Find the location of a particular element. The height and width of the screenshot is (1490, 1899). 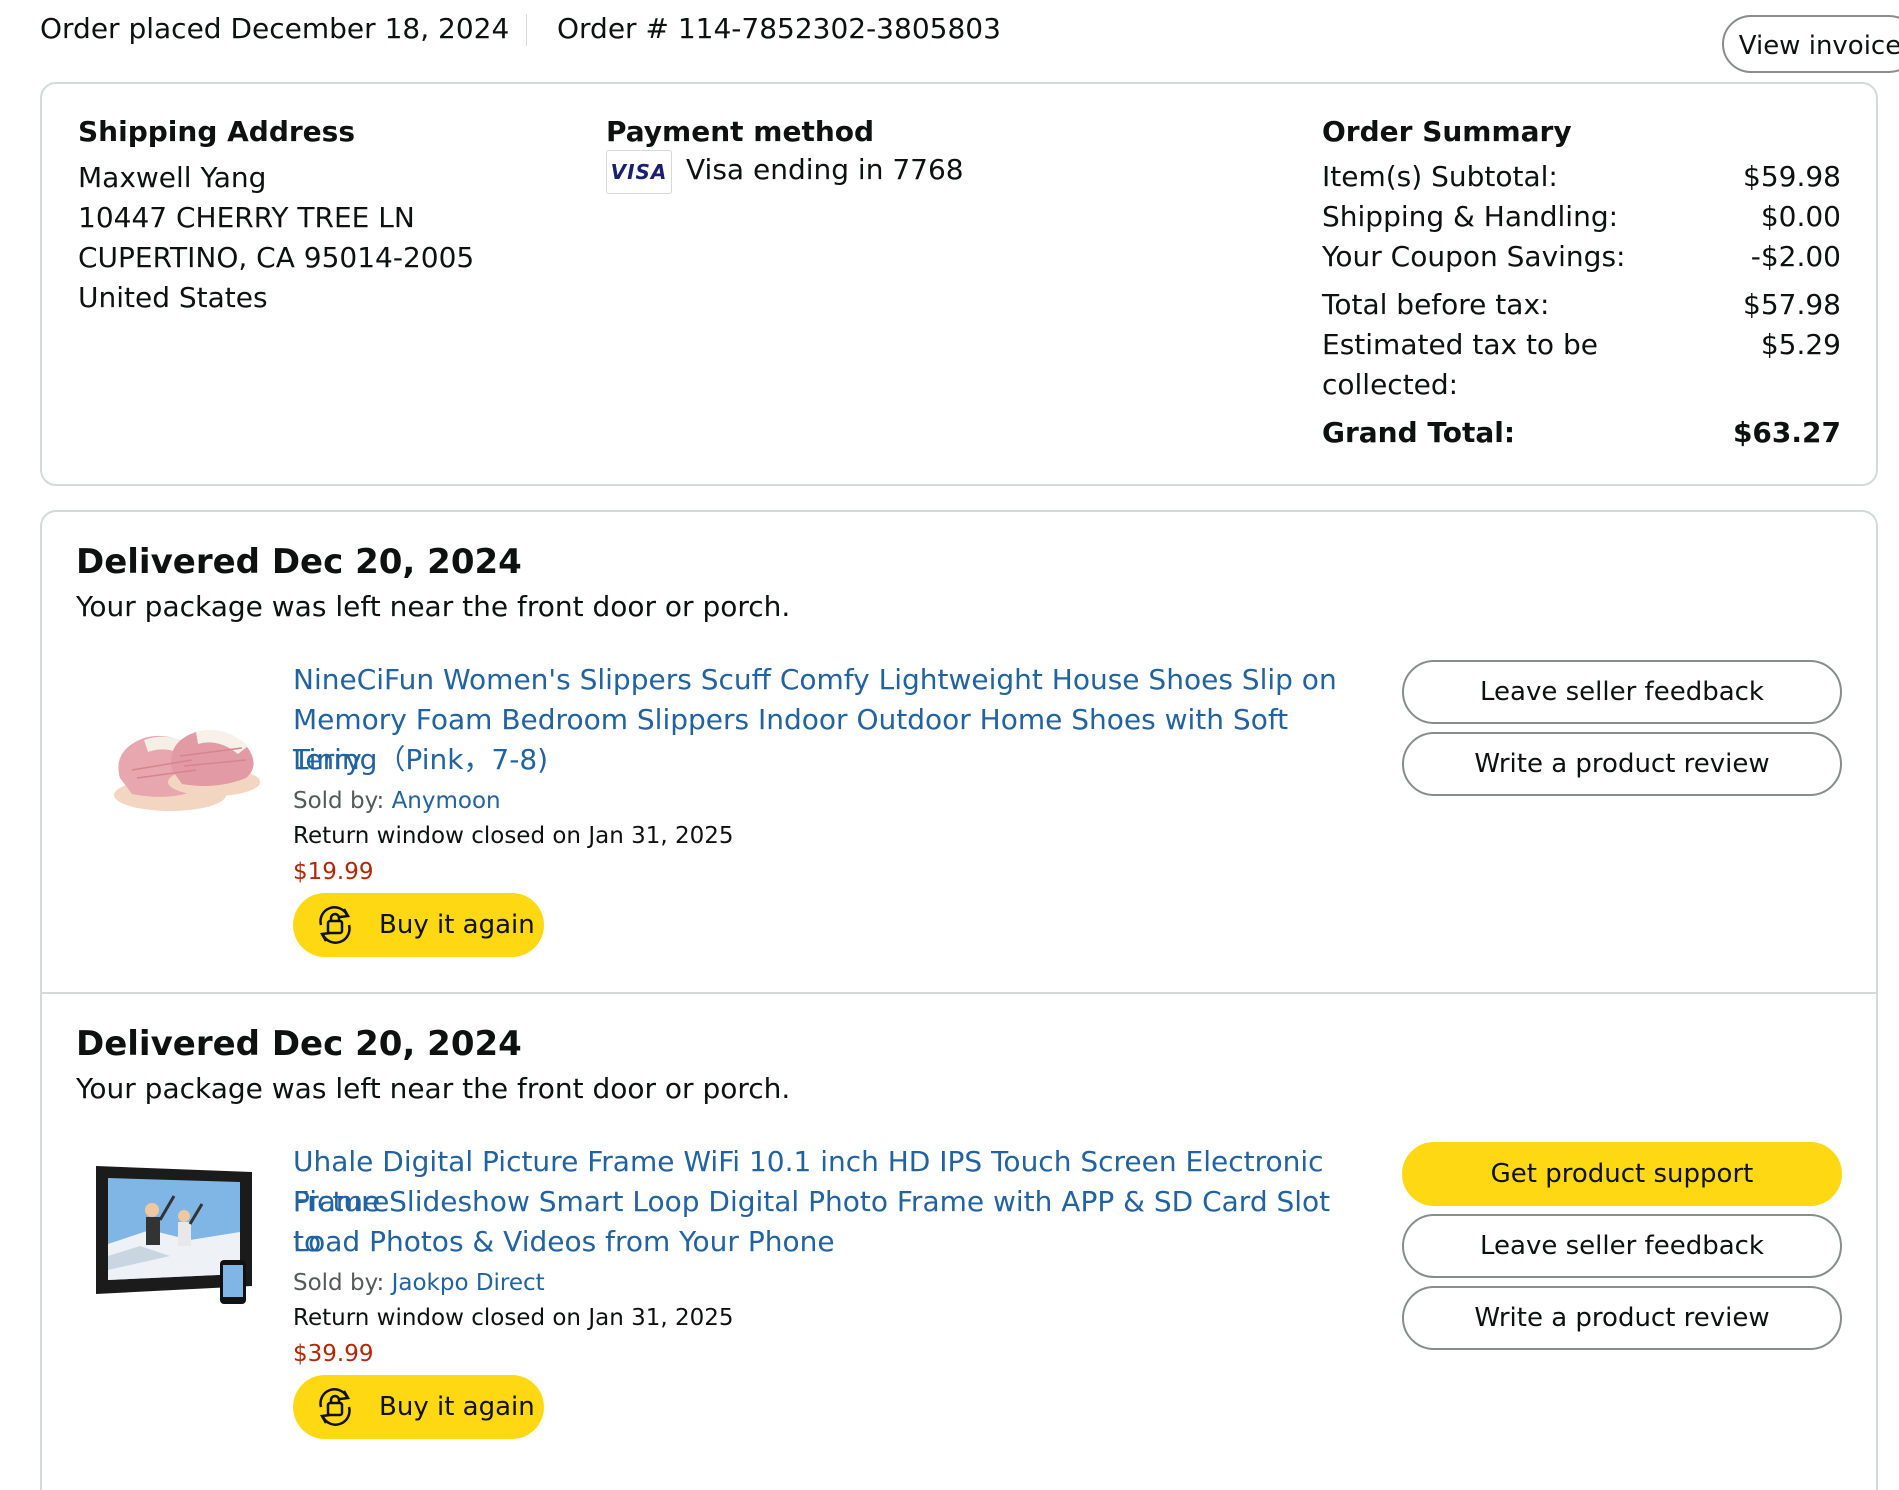

product-title-link-line3: Lining（Pink，7-8) is located at coordinates (818, 760).